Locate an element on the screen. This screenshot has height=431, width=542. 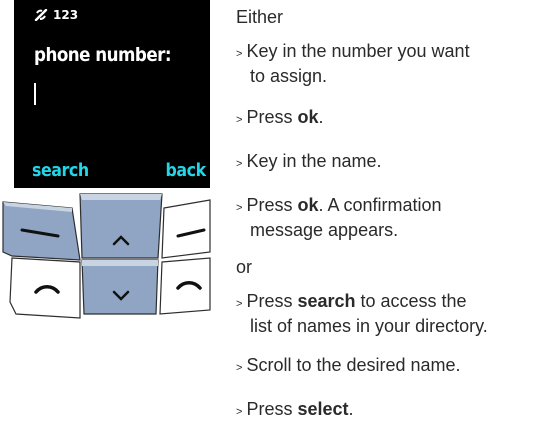
hang-up-key is located at coordinates (185, 286).